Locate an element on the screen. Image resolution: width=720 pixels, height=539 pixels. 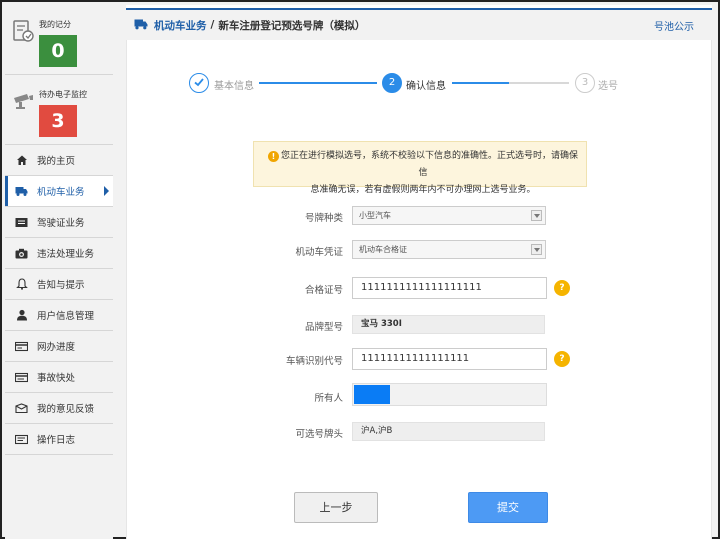
owner-label: 所有人 is located at coordinates (328, 398).